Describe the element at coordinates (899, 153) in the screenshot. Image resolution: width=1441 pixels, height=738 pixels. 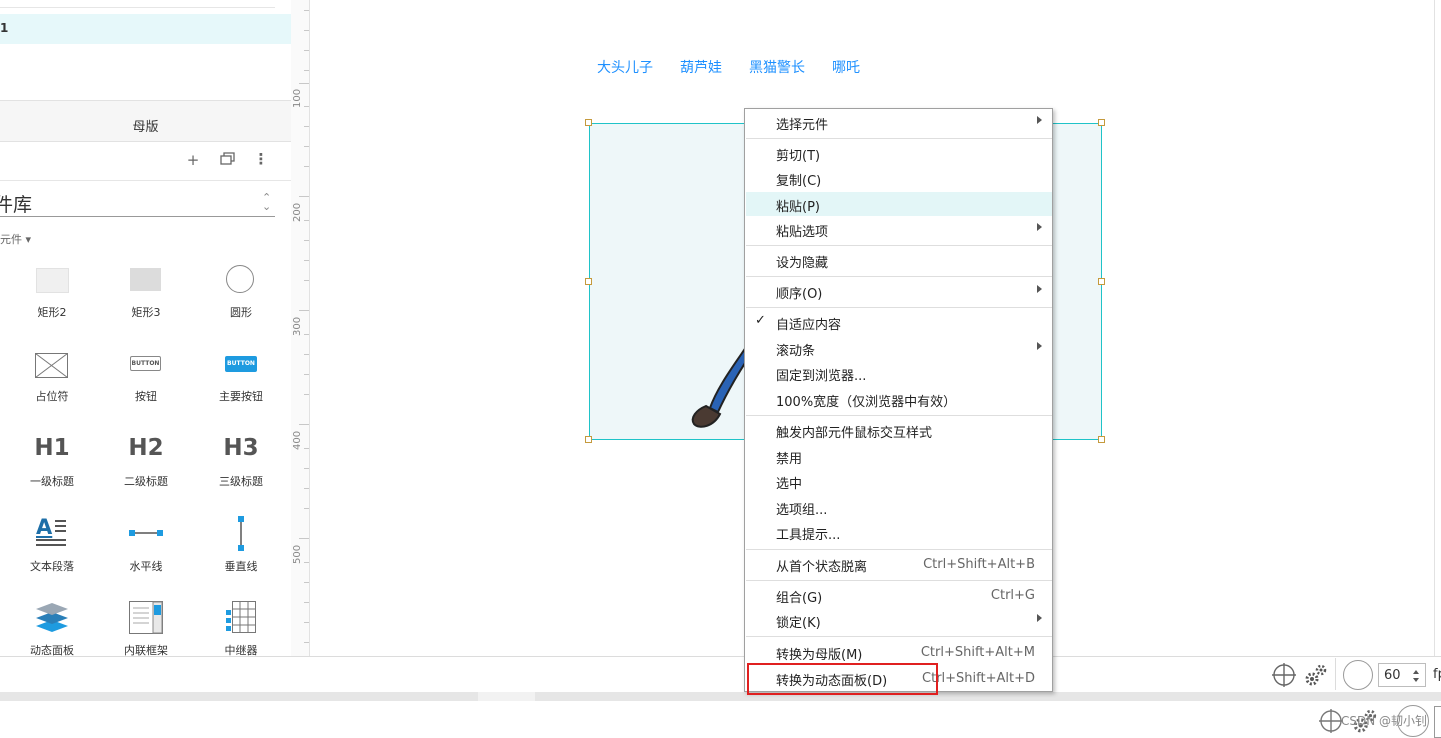
I see `menu-item-cut: 剪切(T)` at that location.